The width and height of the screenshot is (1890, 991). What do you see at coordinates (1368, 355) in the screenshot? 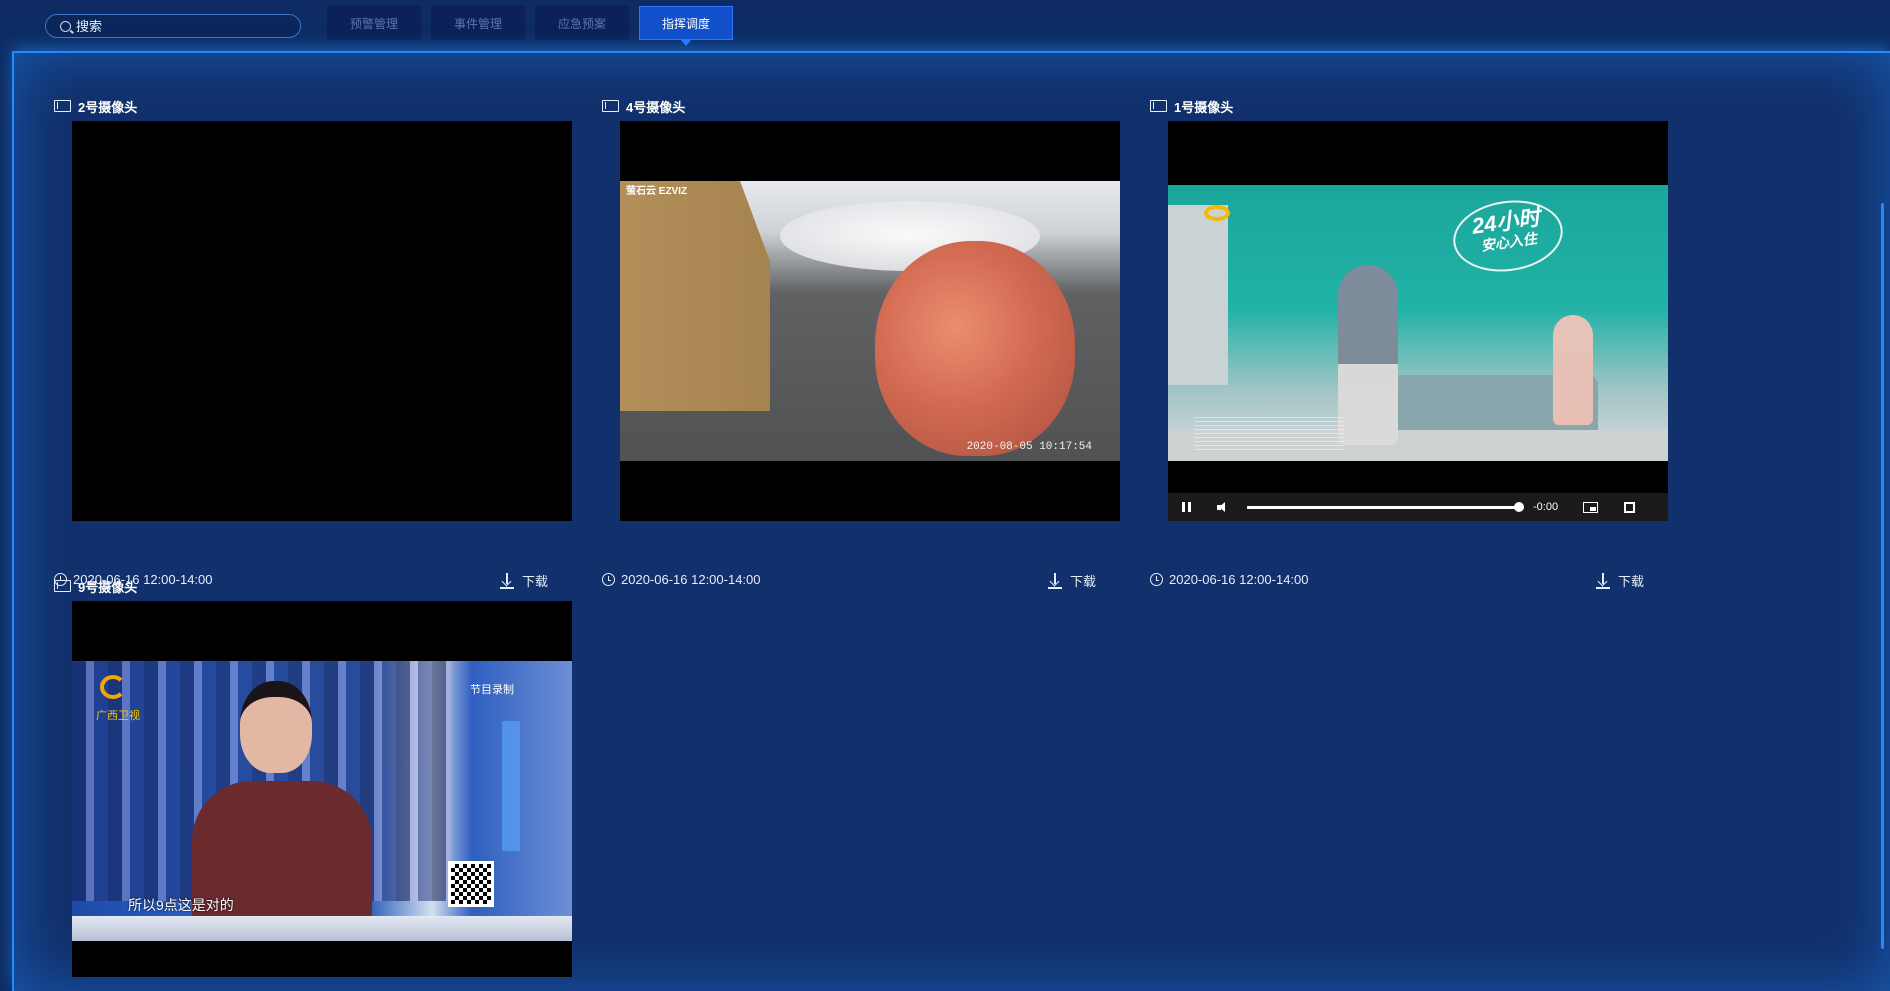
I see `man` at bounding box center [1368, 355].